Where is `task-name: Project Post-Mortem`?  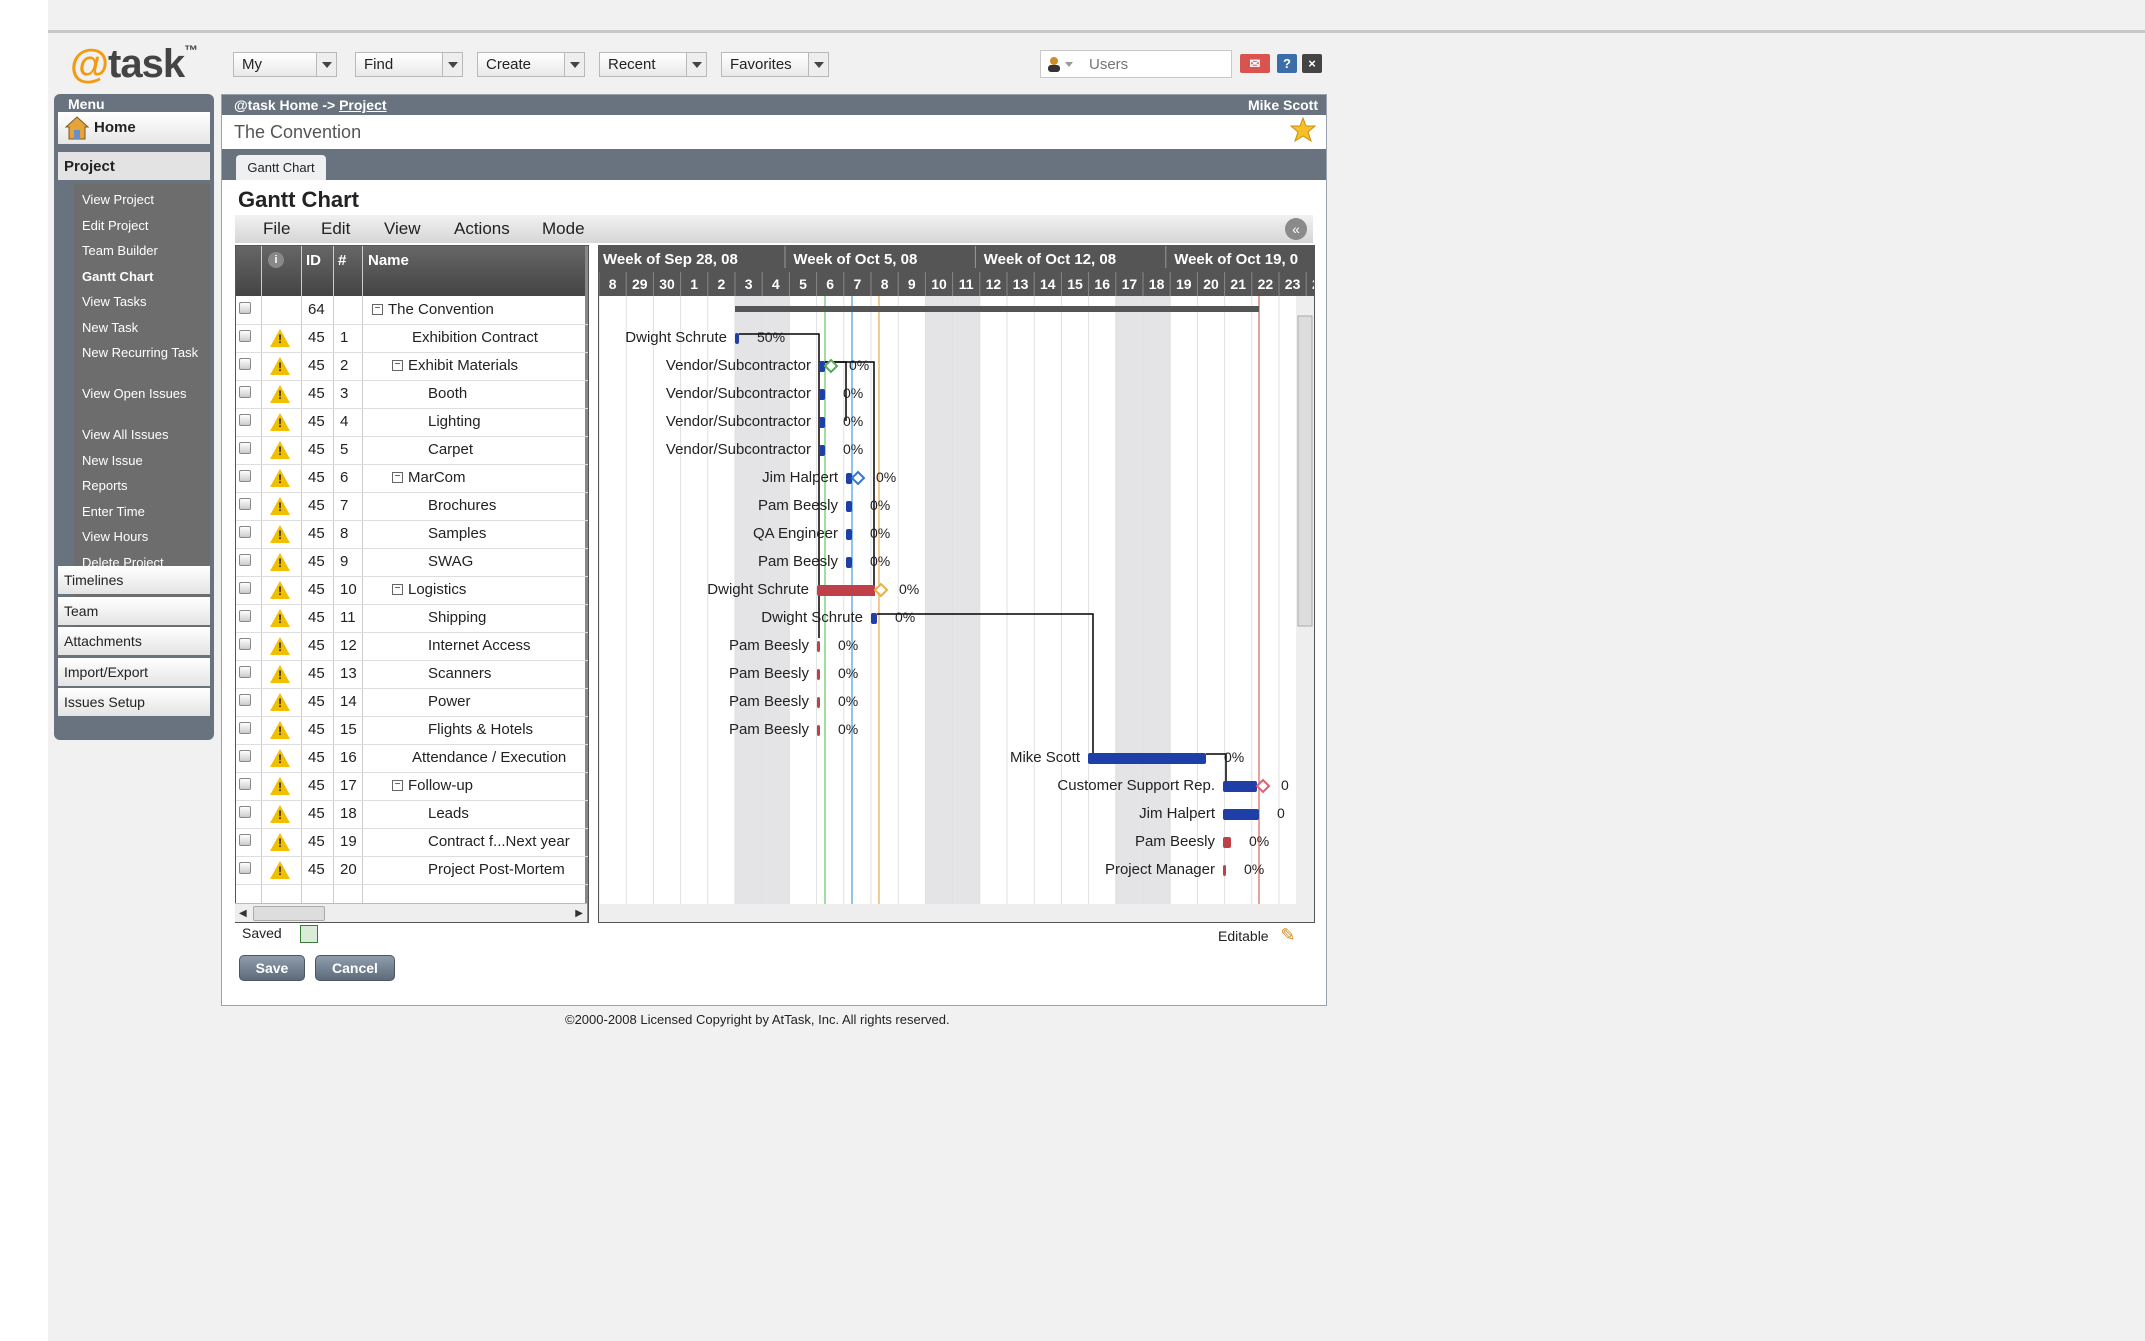 task-name: Project Post-Mortem is located at coordinates (496, 869).